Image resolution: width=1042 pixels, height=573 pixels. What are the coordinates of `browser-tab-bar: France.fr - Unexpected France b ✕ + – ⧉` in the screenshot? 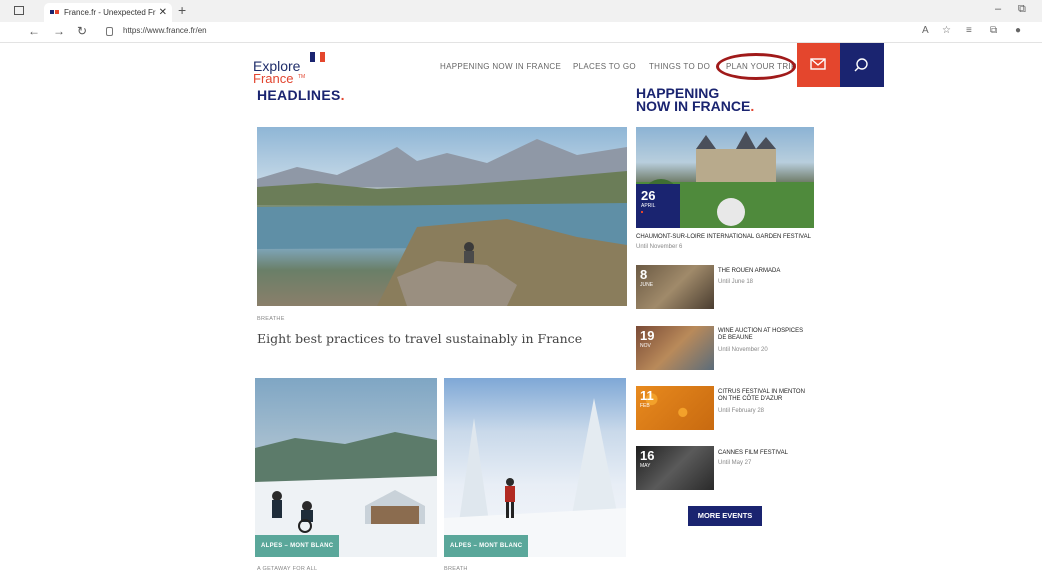 It's located at (521, 11).